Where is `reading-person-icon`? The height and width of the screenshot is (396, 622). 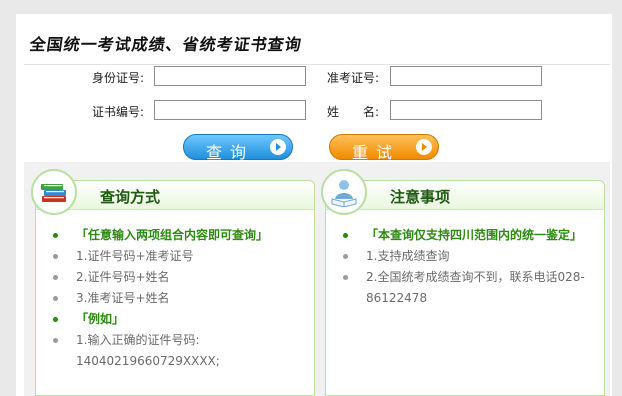
reading-person-icon is located at coordinates (344, 192).